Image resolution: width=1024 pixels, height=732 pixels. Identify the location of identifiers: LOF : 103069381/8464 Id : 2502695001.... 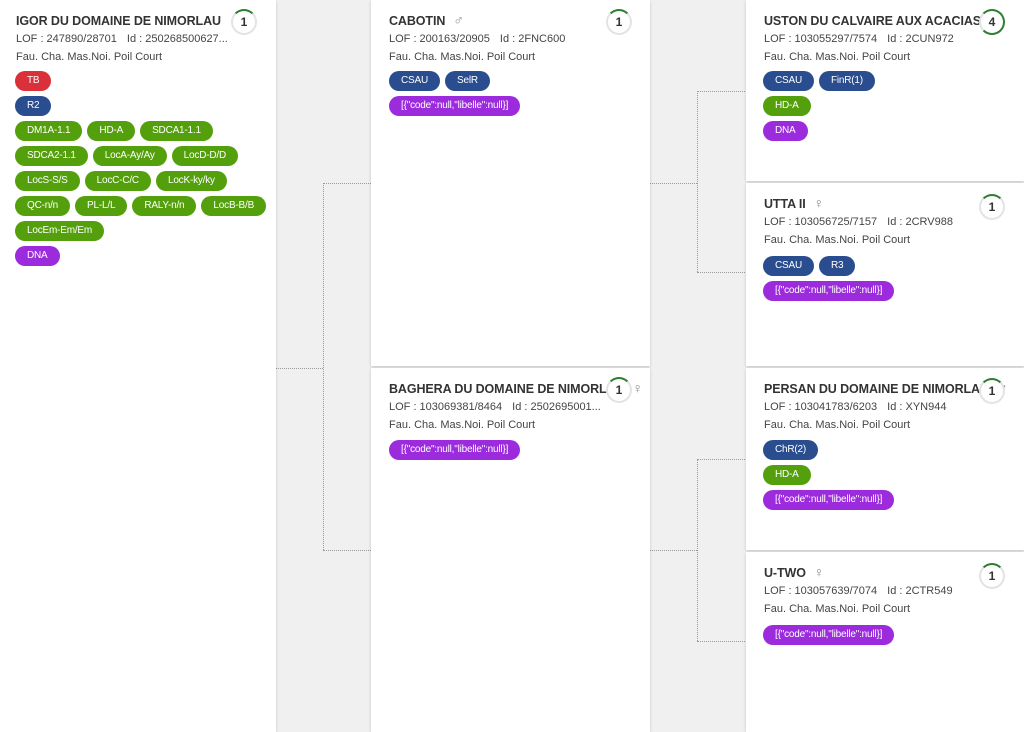
(495, 407).